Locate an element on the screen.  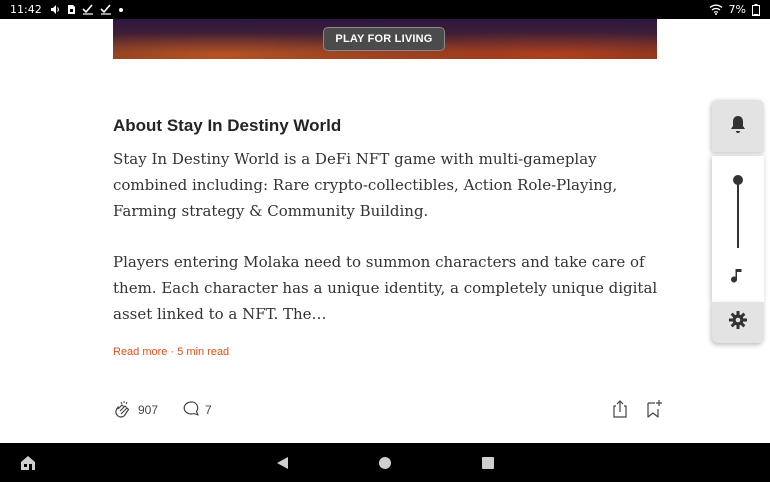
volume-slider-track is located at coordinates (738, 214).